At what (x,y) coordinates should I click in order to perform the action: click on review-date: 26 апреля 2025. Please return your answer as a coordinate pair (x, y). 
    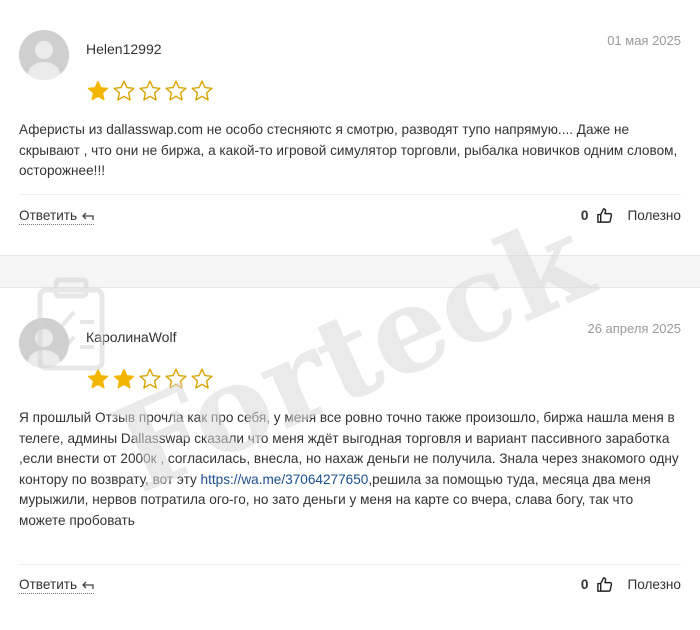
    Looking at the image, I should click on (634, 328).